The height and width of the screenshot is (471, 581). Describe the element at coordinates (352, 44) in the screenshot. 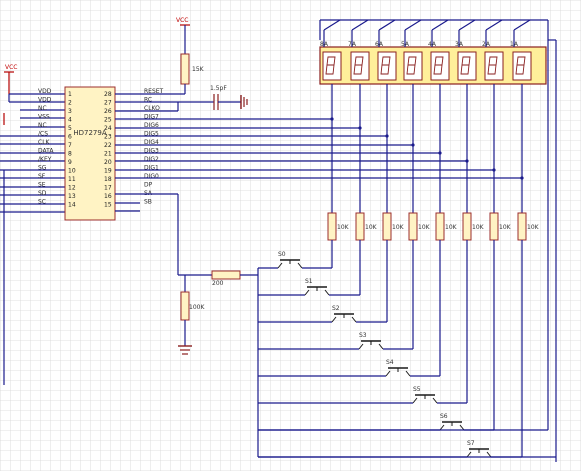

I see `display-digit-label: 7A` at that location.